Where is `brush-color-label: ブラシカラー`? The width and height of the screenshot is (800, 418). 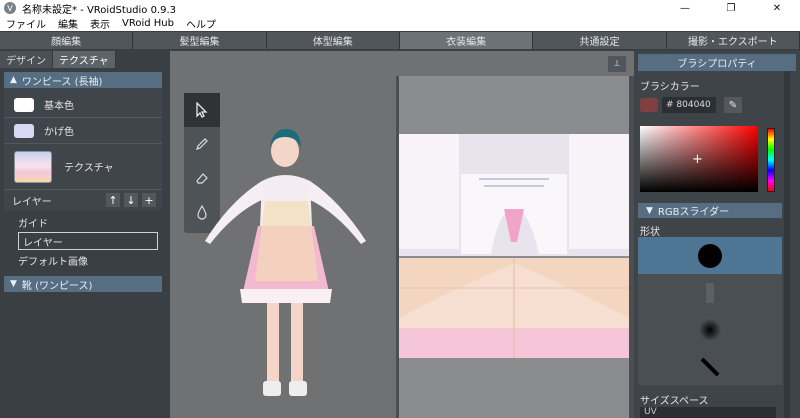
brush-color-label: ブラシカラー is located at coordinates (670, 87).